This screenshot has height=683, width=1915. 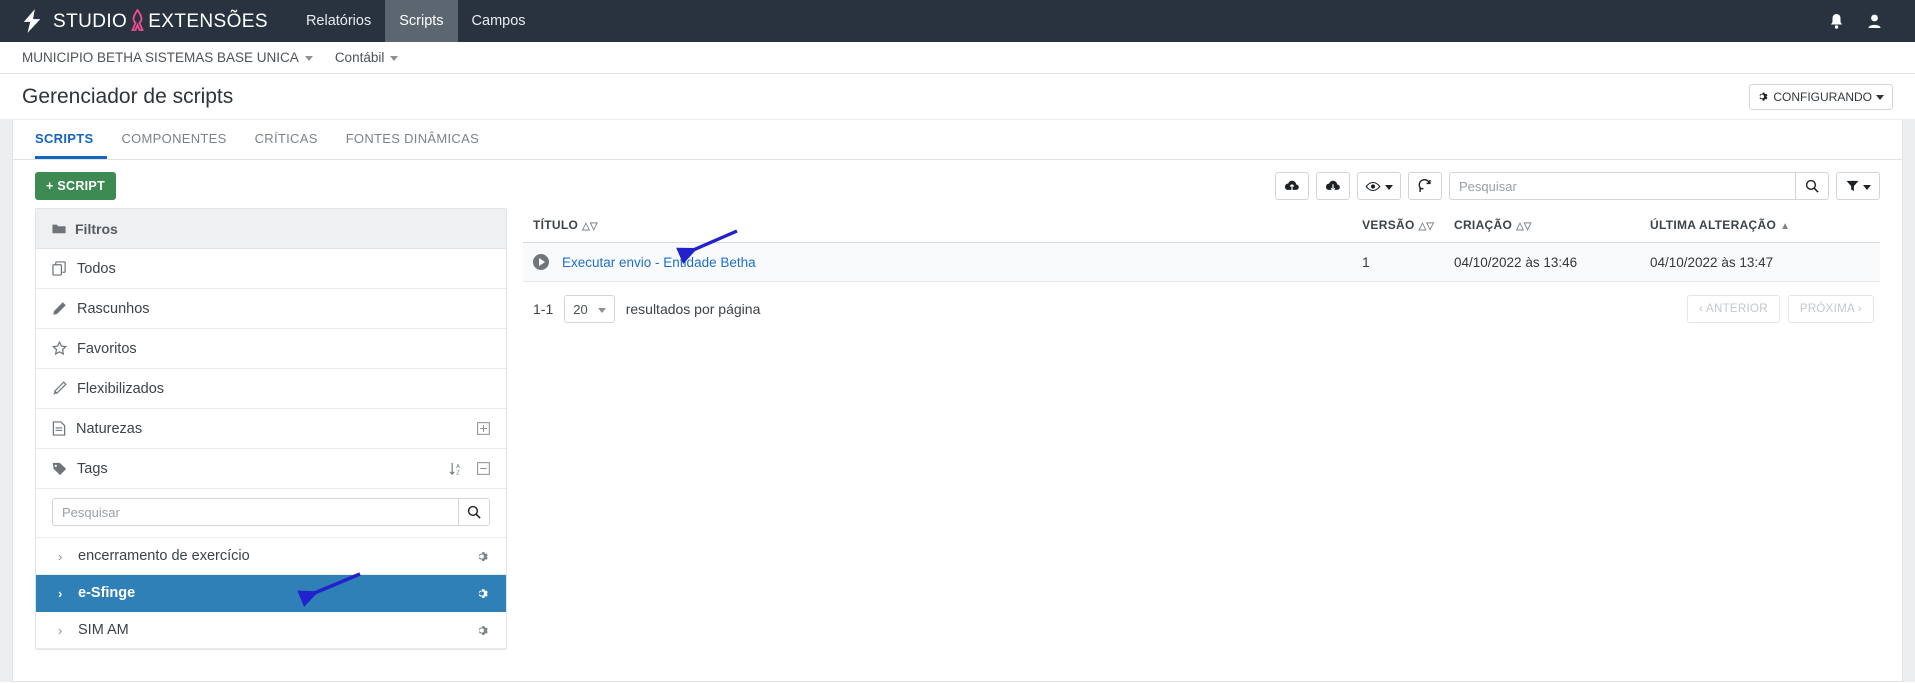 I want to click on document-icon, so click(x=59, y=428).